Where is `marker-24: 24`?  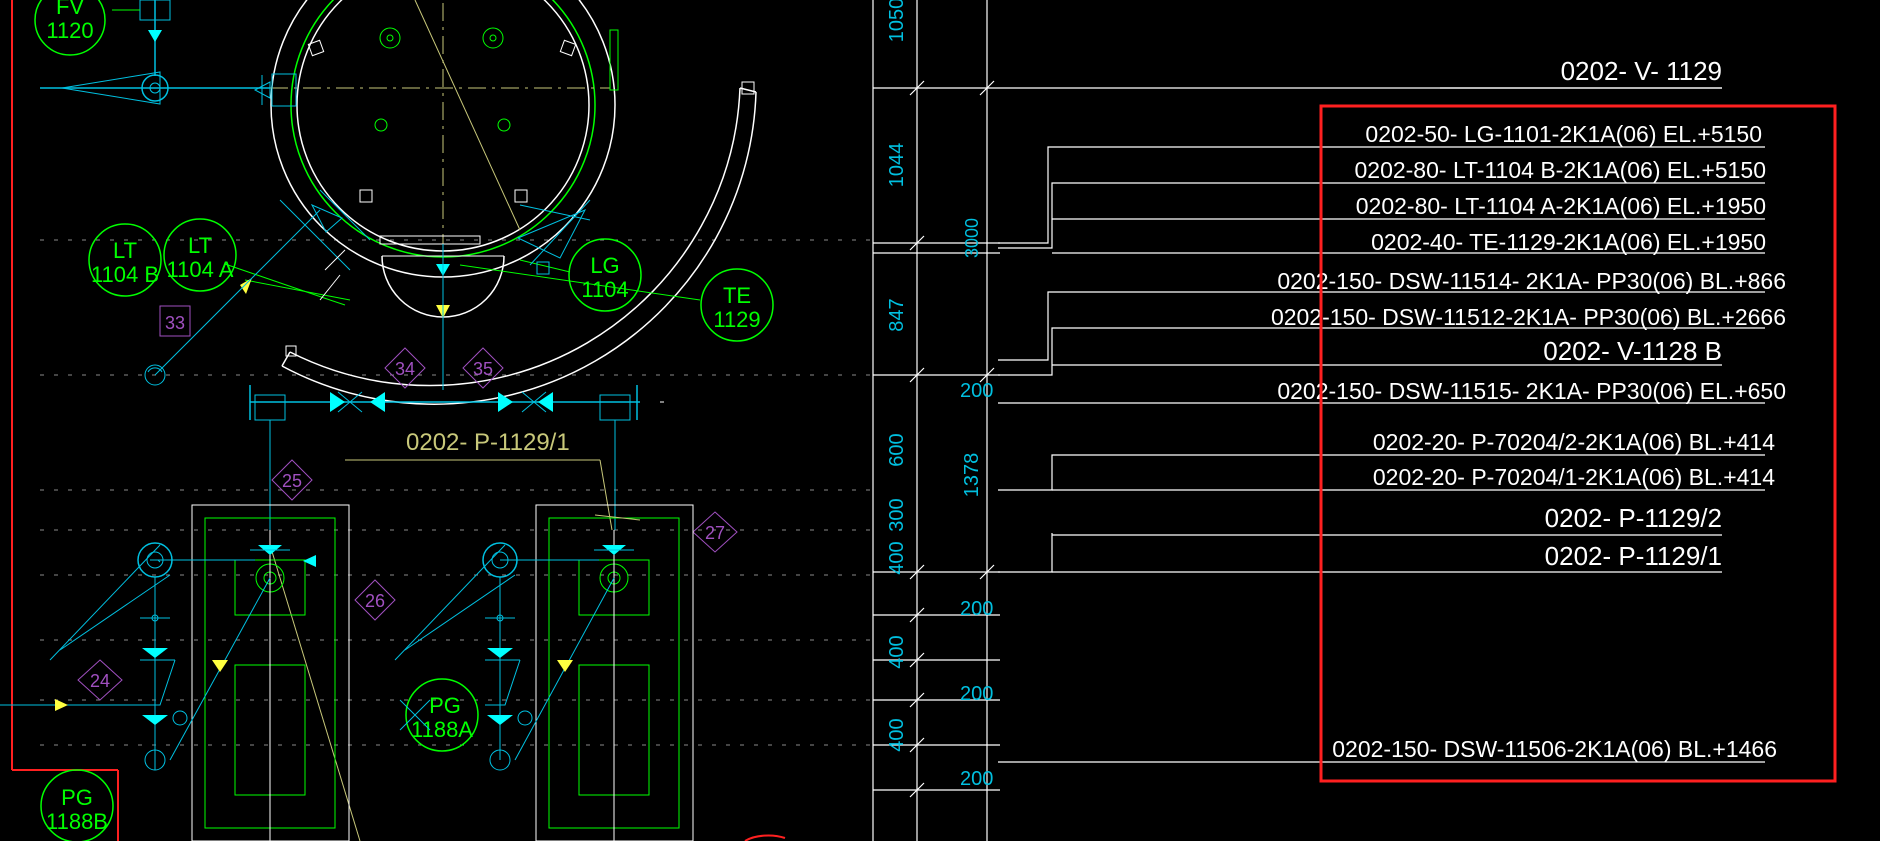 marker-24: 24 is located at coordinates (100, 680).